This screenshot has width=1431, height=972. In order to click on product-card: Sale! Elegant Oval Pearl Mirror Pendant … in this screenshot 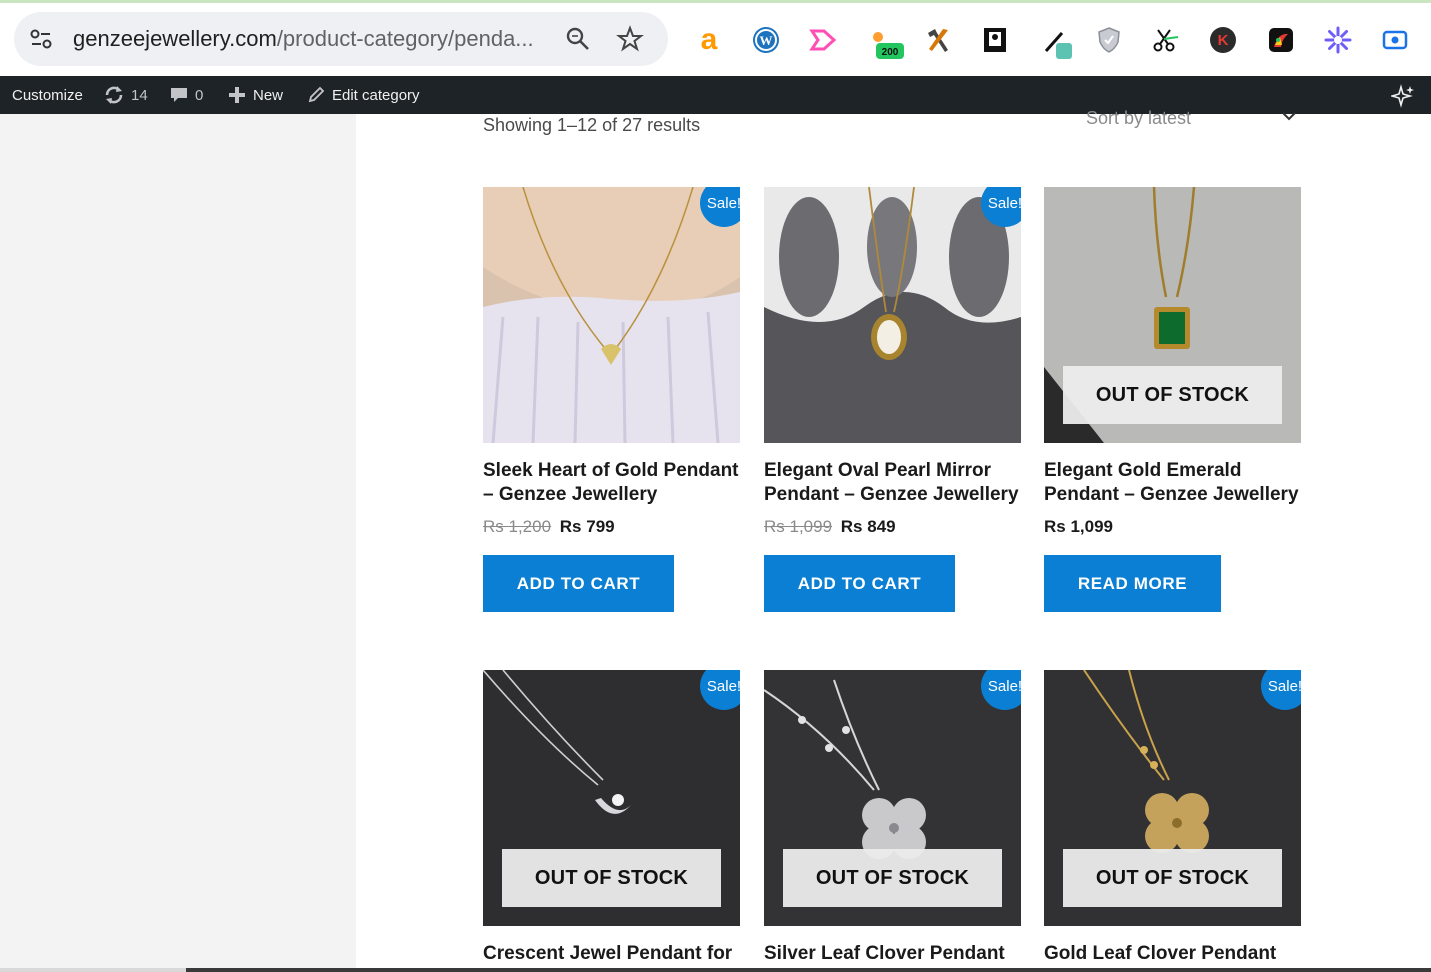, I will do `click(892, 399)`.